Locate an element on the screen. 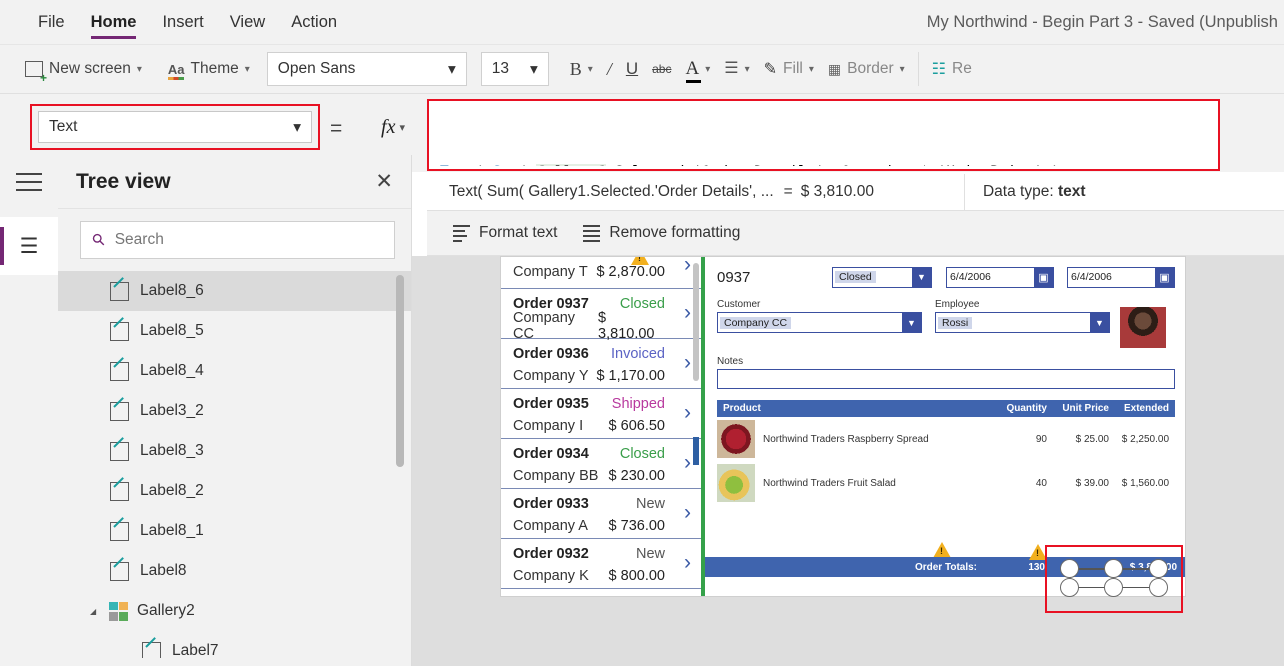  gallery-item-partial: Company T $ 2,870.00 › is located at coordinates (601, 273).